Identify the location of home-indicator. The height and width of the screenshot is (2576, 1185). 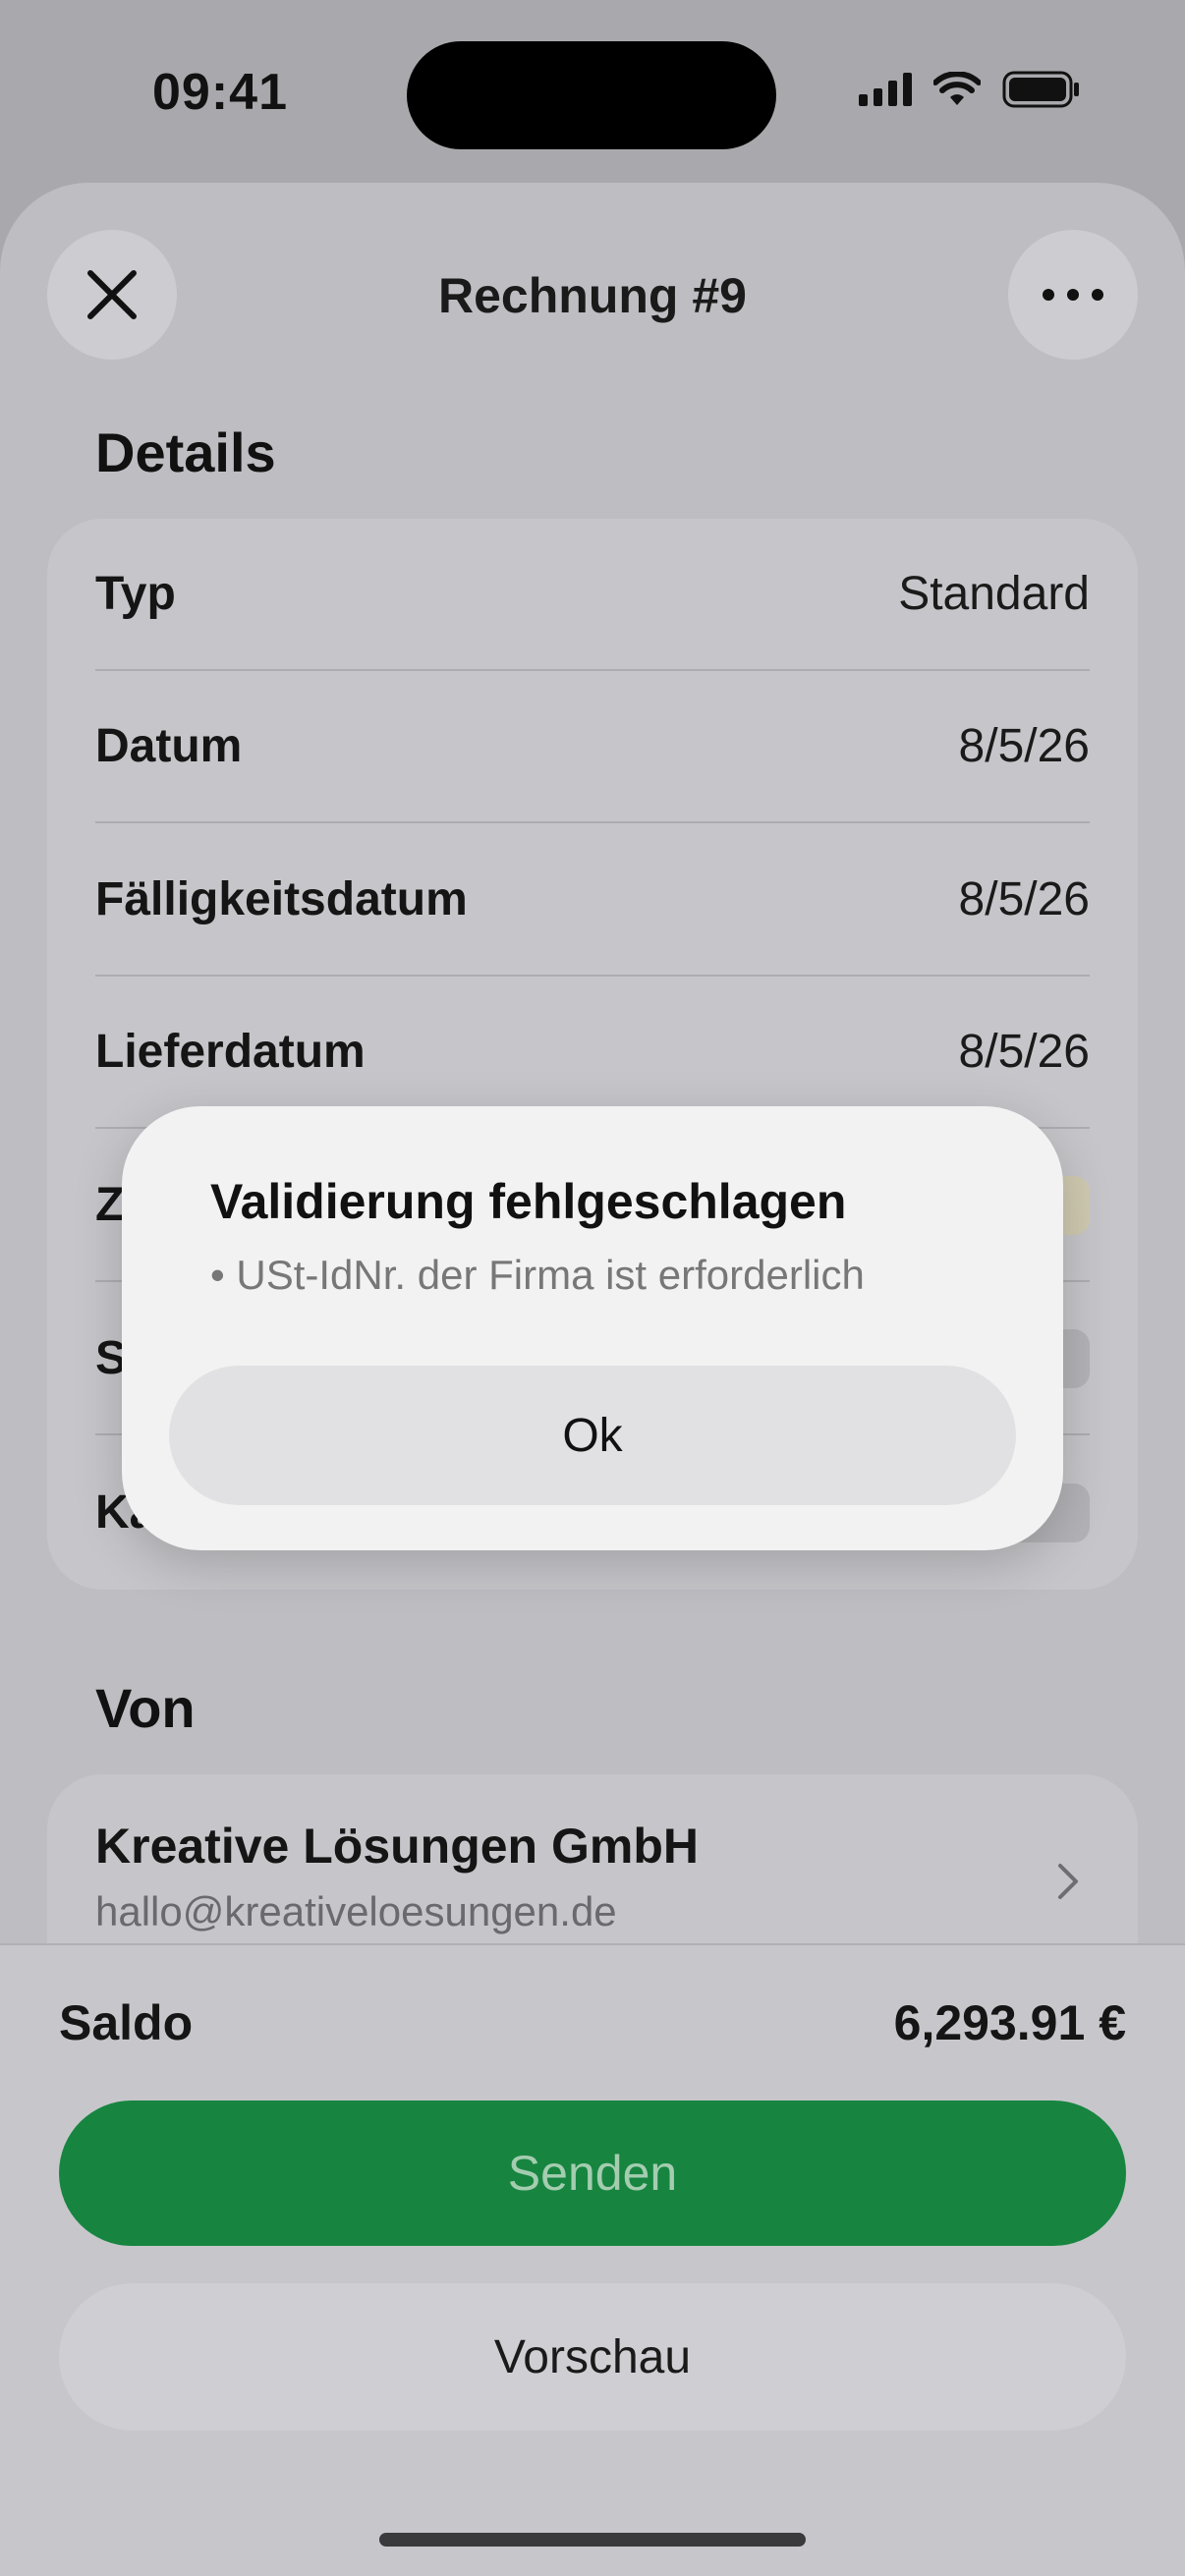
(592, 2540).